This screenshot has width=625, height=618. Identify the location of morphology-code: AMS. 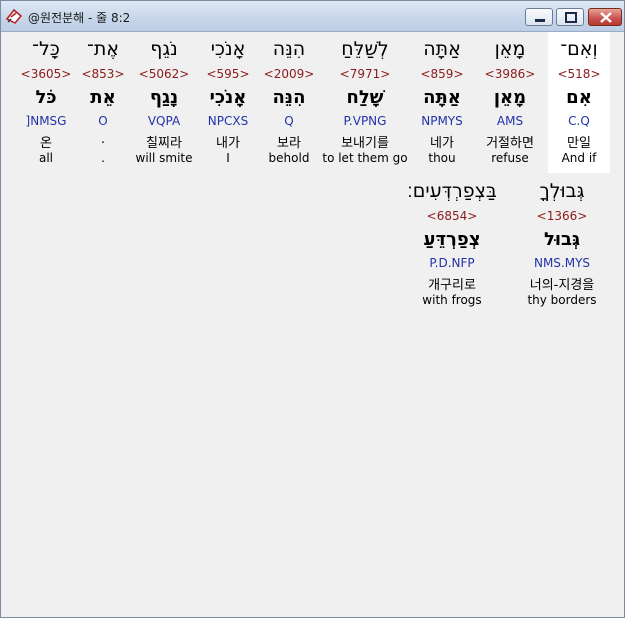
(510, 121).